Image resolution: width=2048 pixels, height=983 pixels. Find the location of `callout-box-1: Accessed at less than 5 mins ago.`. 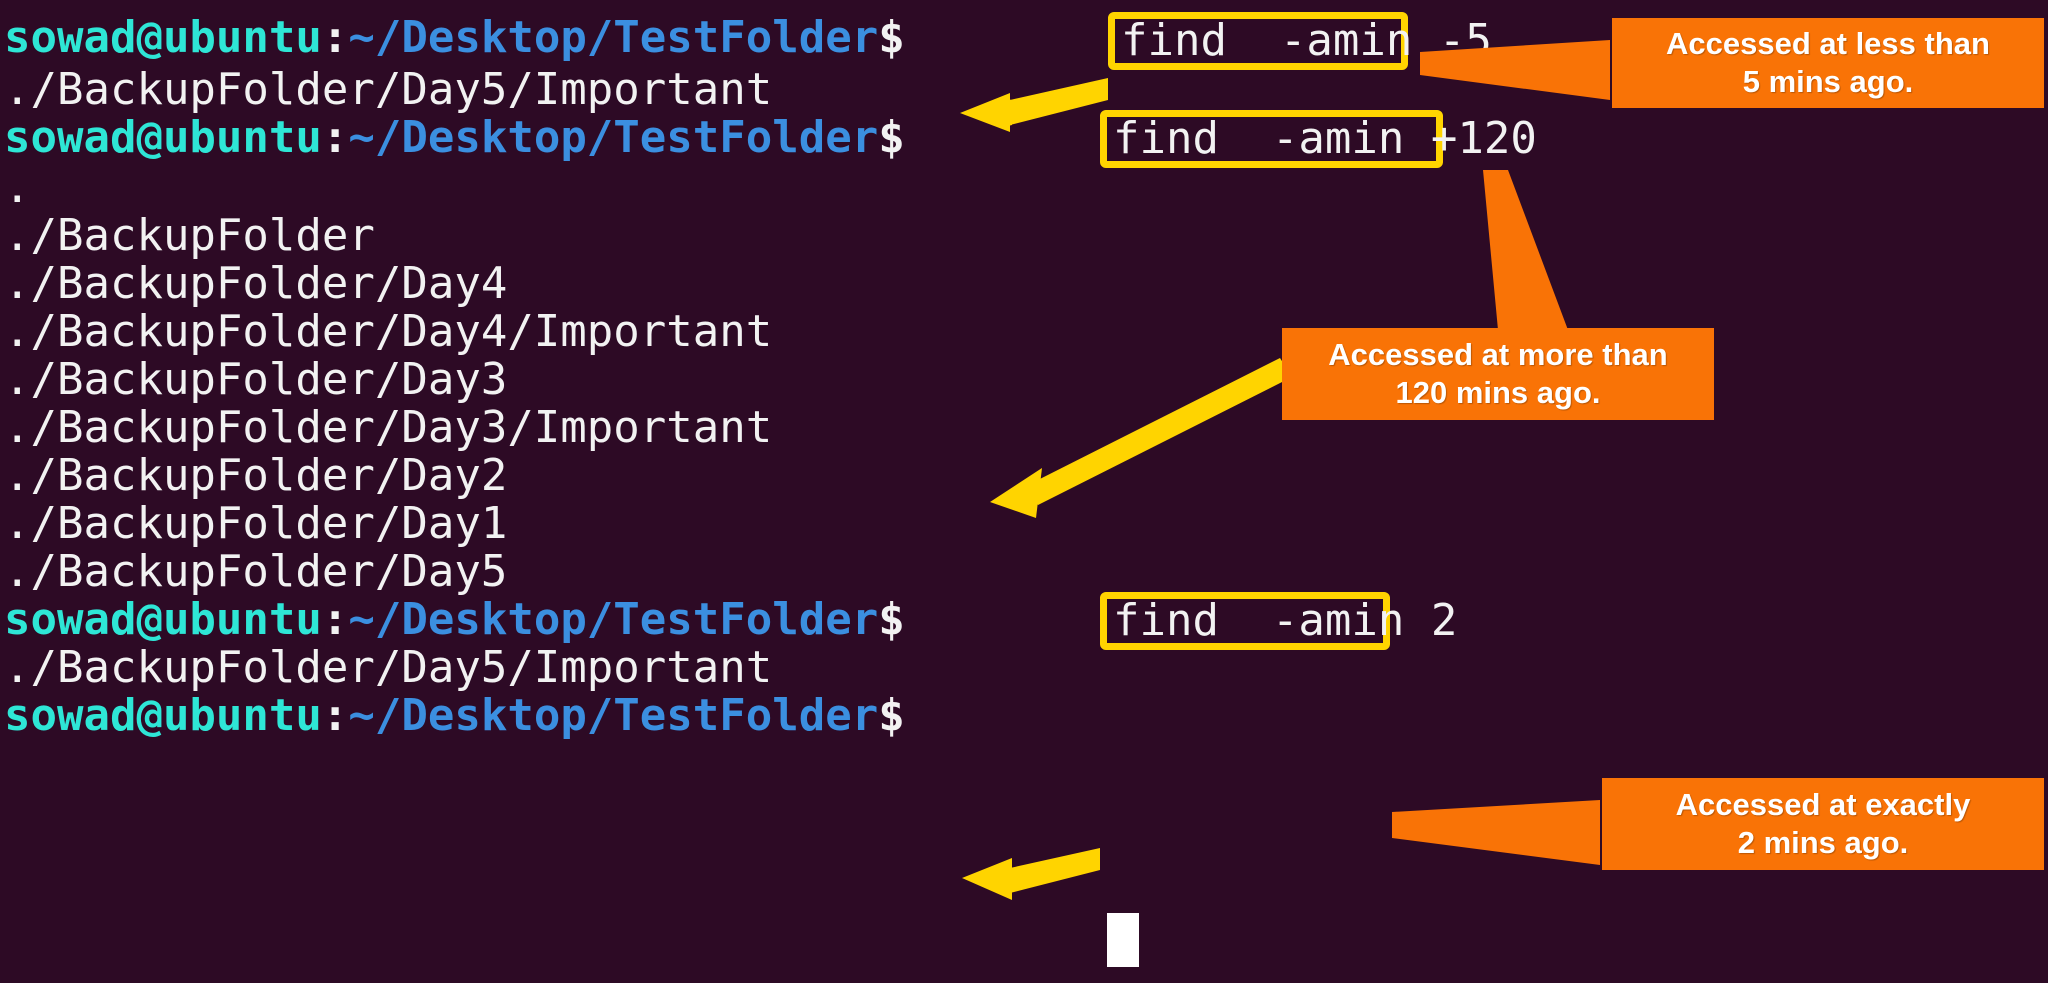

callout-box-1: Accessed at less than 5 mins ago. is located at coordinates (1828, 63).